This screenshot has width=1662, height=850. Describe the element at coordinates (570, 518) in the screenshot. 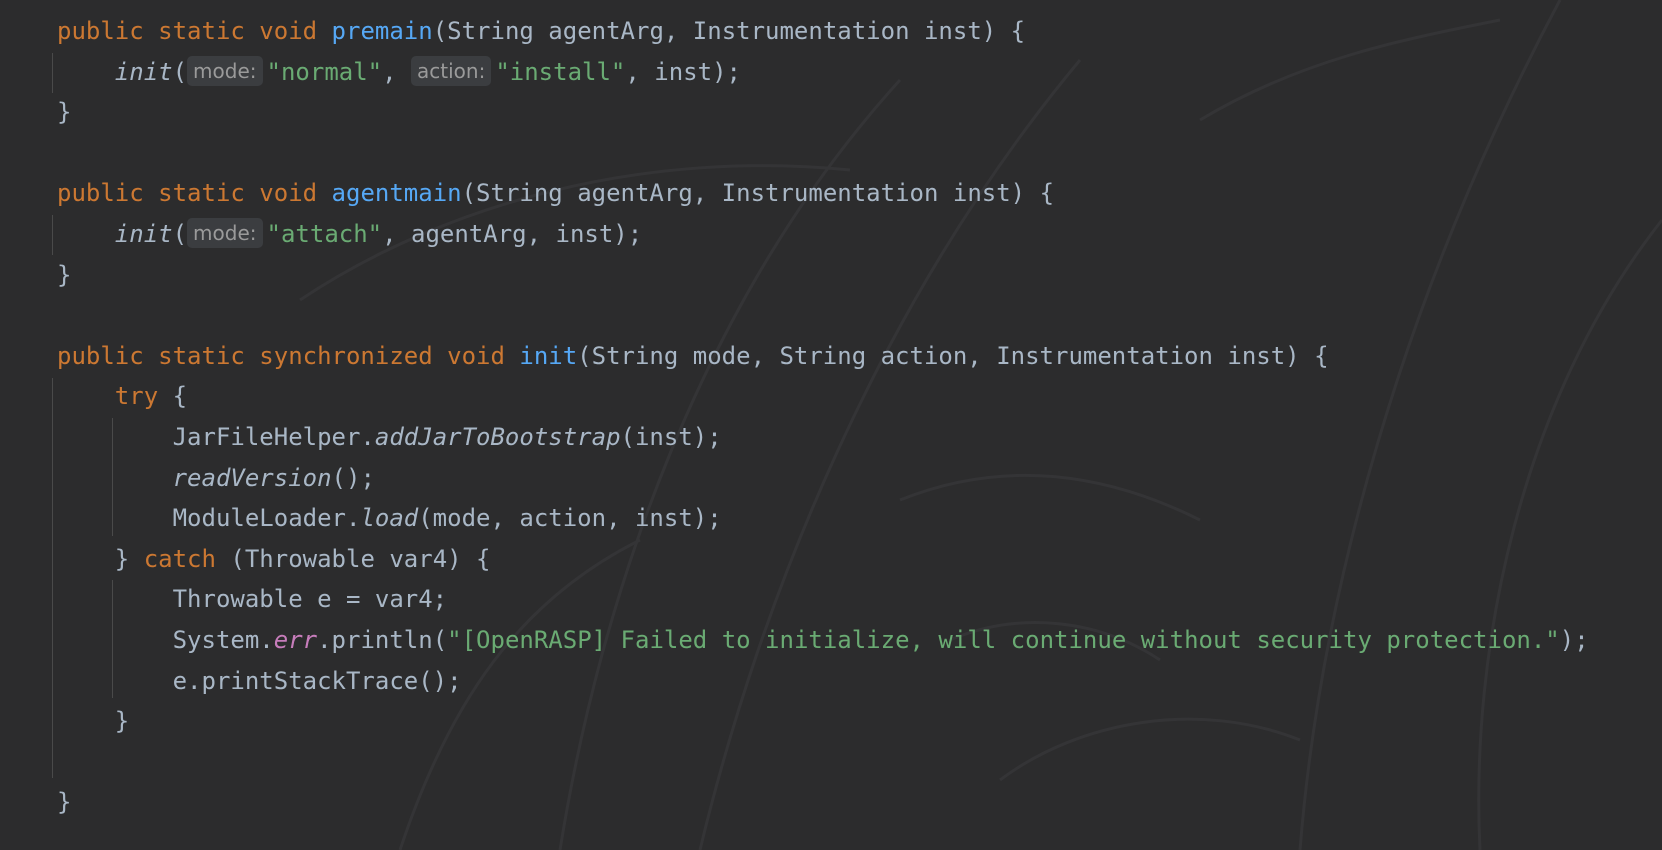

I see `code-text: (mode, action, inst);` at that location.